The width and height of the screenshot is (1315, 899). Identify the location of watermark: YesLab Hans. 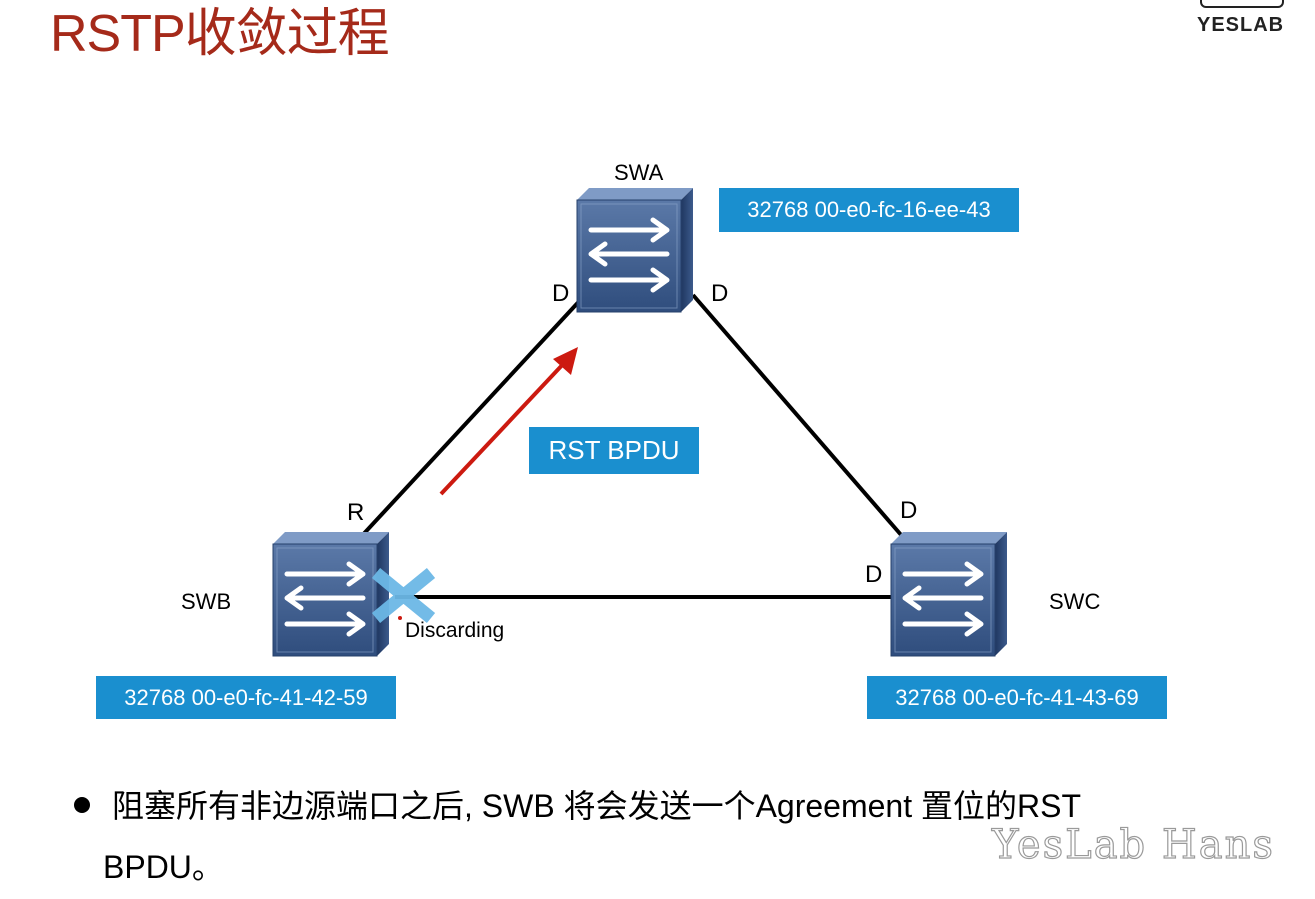
(1133, 844).